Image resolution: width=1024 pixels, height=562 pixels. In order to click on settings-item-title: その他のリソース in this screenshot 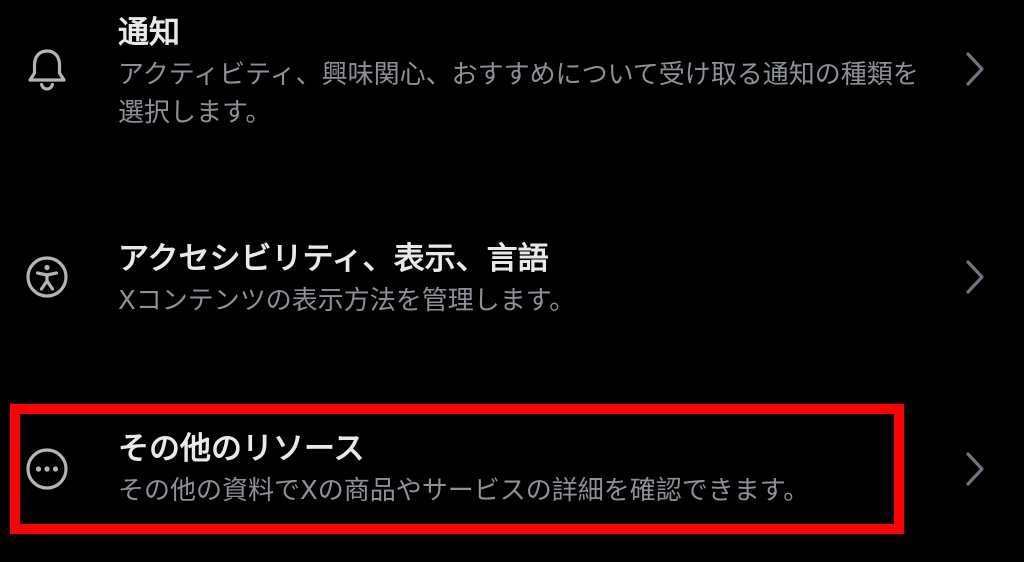, I will do `click(241, 449)`.